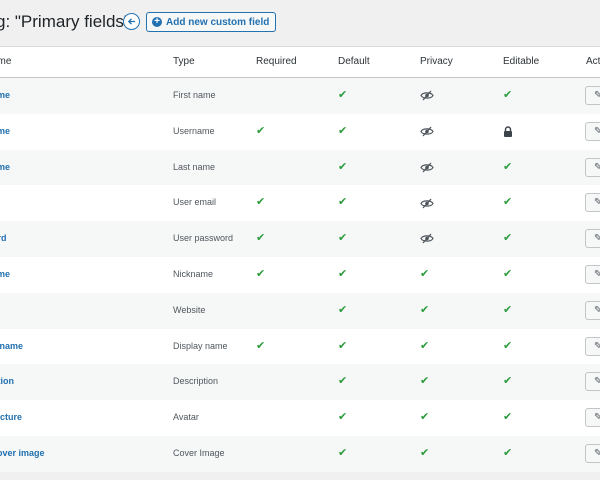 The width and height of the screenshot is (600, 480). What do you see at coordinates (508, 132) in the screenshot?
I see `editable-cell` at bounding box center [508, 132].